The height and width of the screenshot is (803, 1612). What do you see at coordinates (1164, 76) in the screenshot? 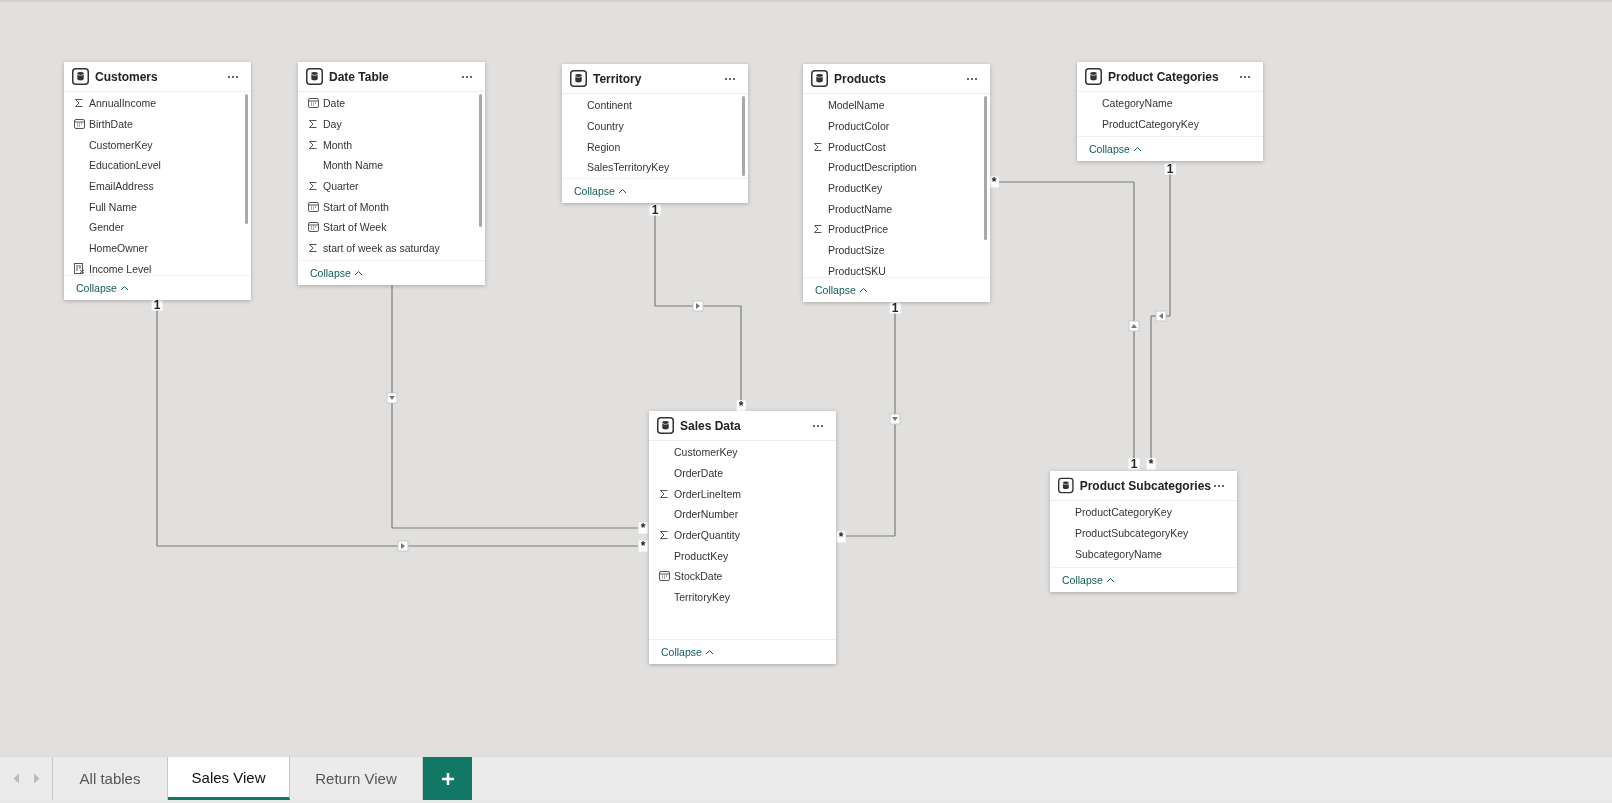
I see `table-title: Product Categories` at bounding box center [1164, 76].